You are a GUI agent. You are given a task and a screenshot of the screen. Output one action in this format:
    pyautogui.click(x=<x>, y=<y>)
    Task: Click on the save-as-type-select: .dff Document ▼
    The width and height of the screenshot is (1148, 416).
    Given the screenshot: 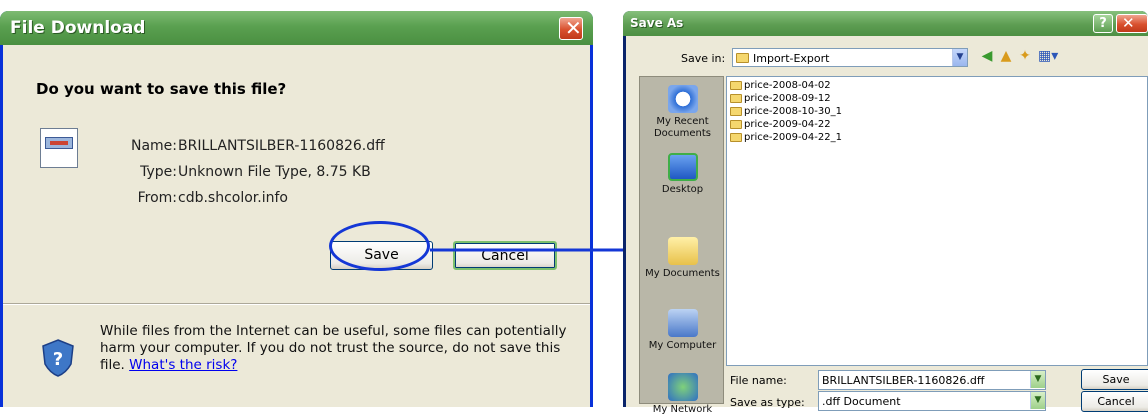 What is the action you would take?
    pyautogui.click(x=932, y=401)
    